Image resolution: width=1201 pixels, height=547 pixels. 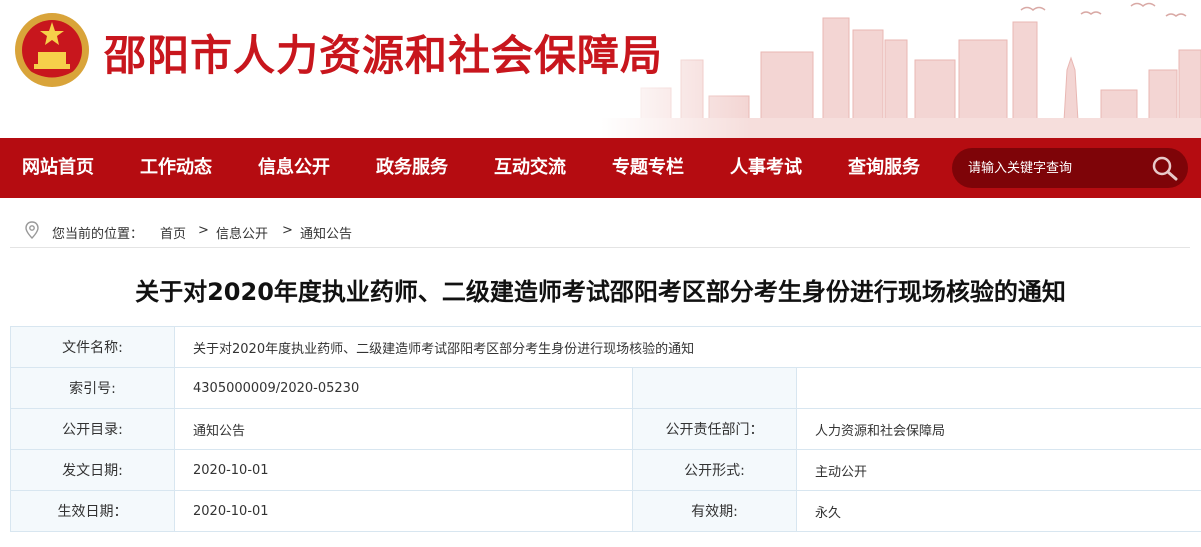 I want to click on breadcrumb: 您当前的位置： 首页 > 信息公开 > 通知公告, so click(x=600, y=230).